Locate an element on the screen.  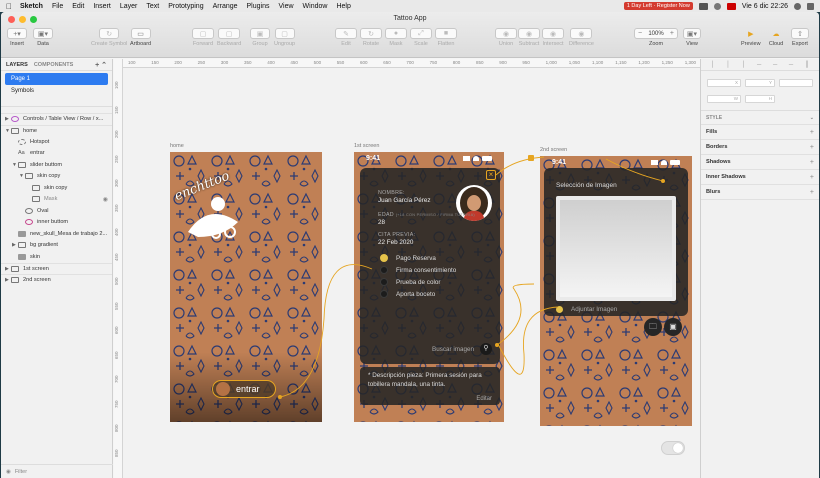
mask-icon: ● is located at coordinates (396, 33).